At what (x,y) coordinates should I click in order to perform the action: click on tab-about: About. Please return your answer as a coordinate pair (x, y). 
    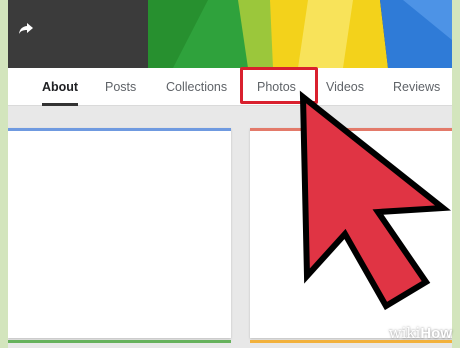
    Looking at the image, I should click on (60, 87).